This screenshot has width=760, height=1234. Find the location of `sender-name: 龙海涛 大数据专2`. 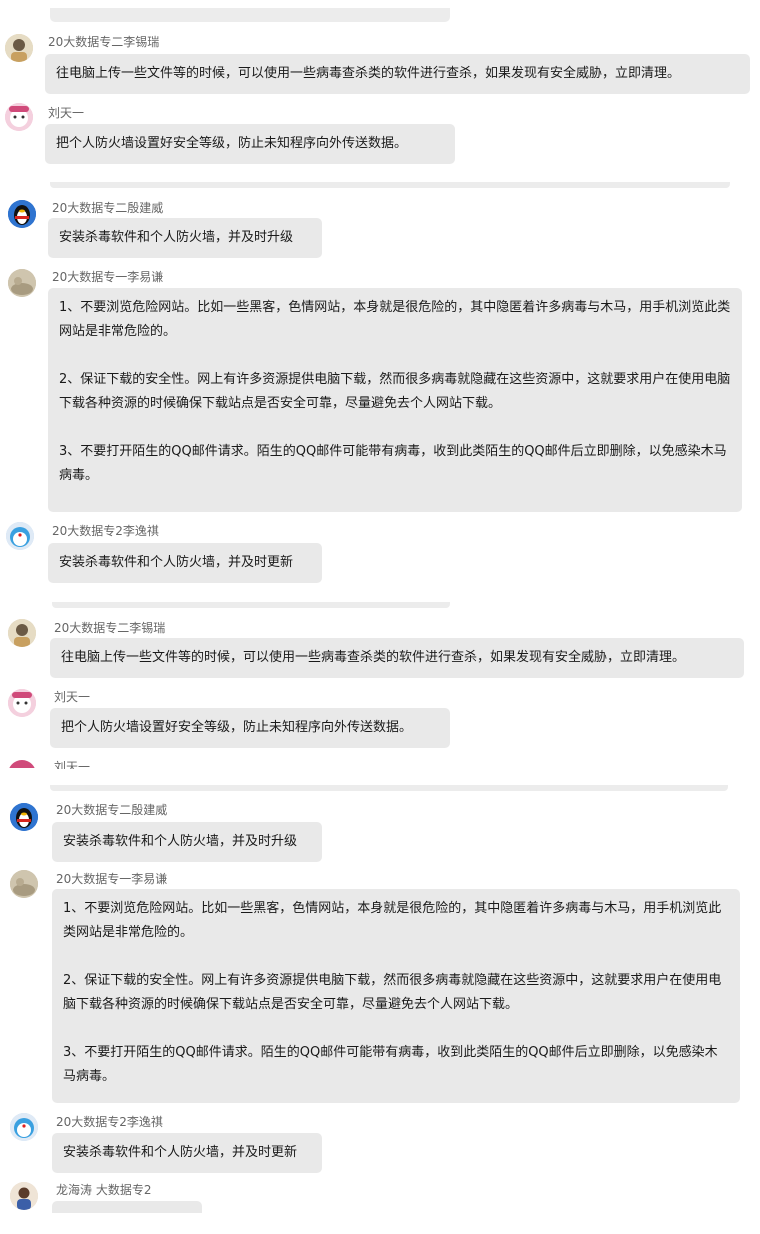

sender-name: 龙海涛 大数据专2 is located at coordinates (104, 1190).